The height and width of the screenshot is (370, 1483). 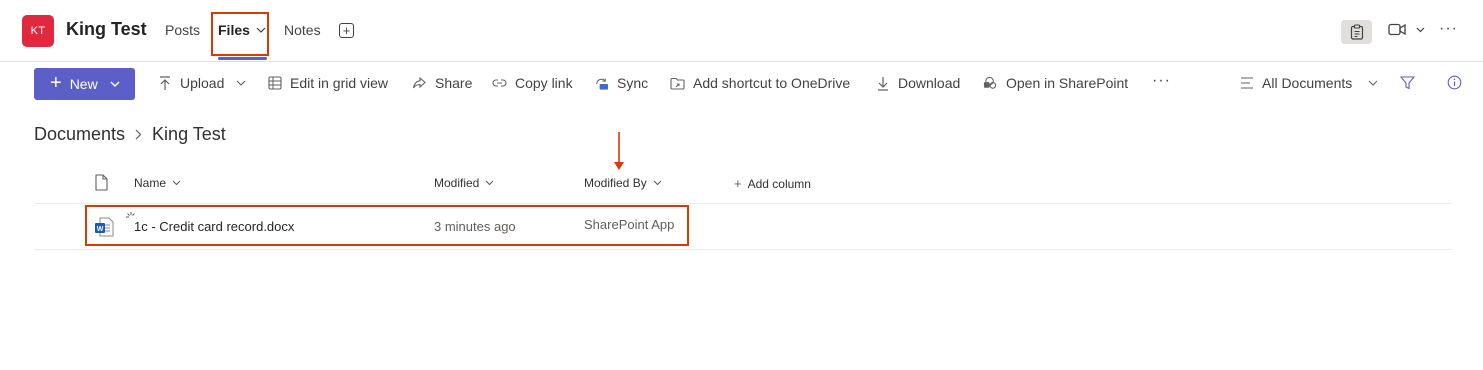 I want to click on open-in-sharepoint-button: Open in SharePoint, so click(x=1055, y=83).